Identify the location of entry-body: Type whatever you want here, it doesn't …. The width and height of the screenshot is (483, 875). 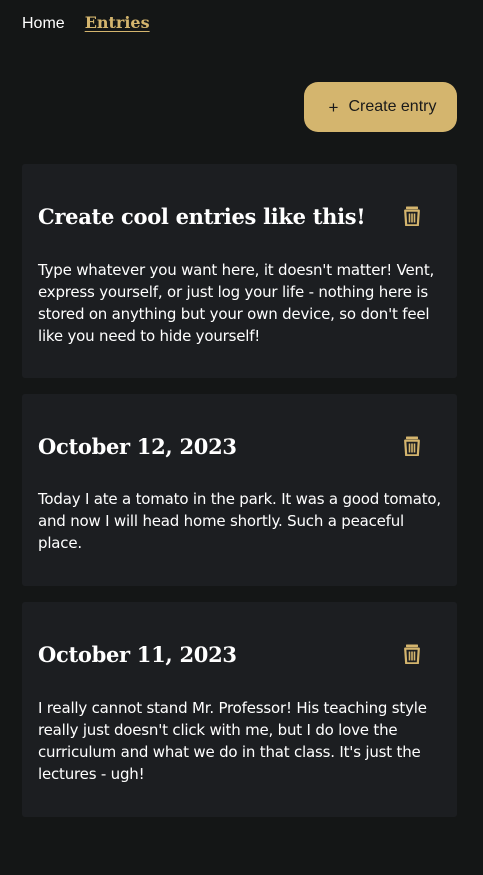
(236, 303).